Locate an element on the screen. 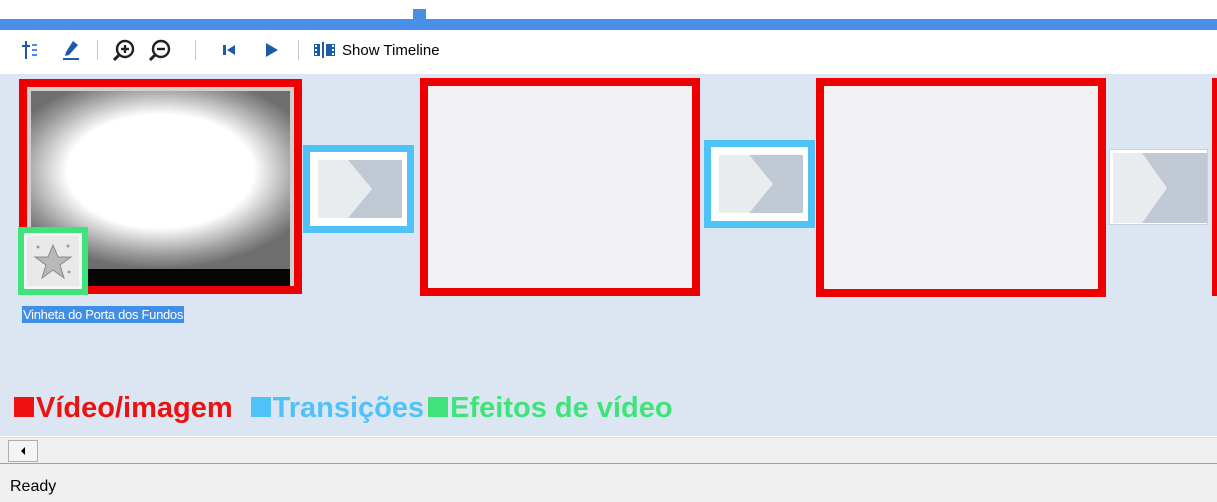 This screenshot has height=502, width=1217. status-text: Ready is located at coordinates (33, 486).